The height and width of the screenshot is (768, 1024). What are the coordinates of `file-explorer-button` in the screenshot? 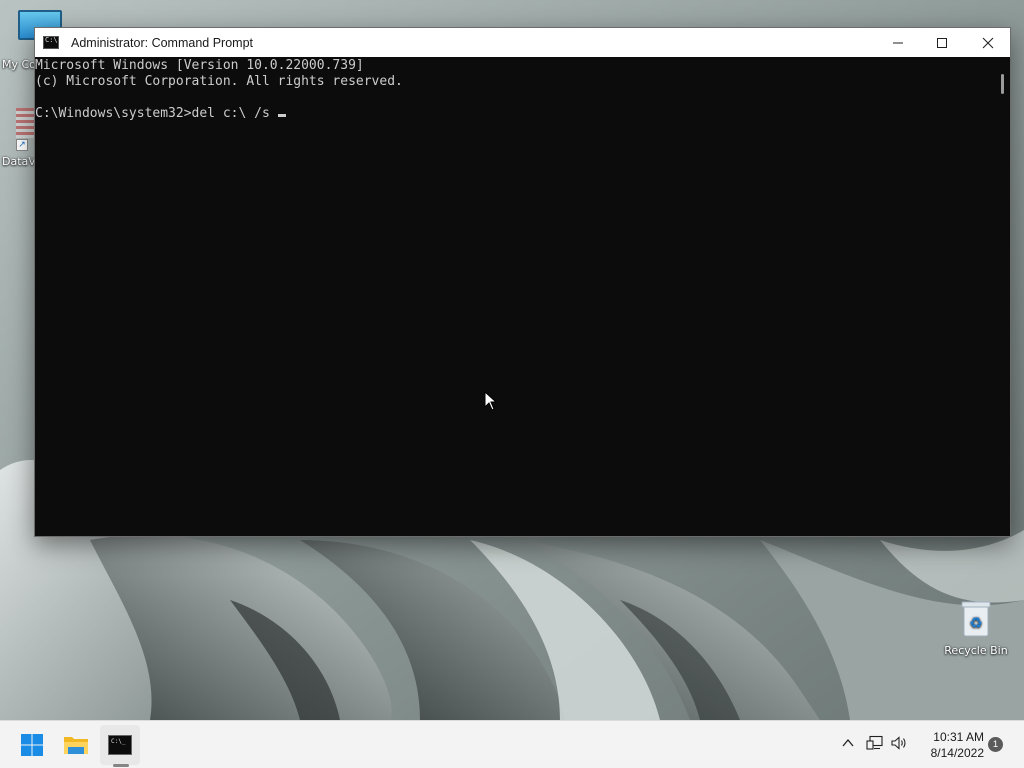 It's located at (76, 745).